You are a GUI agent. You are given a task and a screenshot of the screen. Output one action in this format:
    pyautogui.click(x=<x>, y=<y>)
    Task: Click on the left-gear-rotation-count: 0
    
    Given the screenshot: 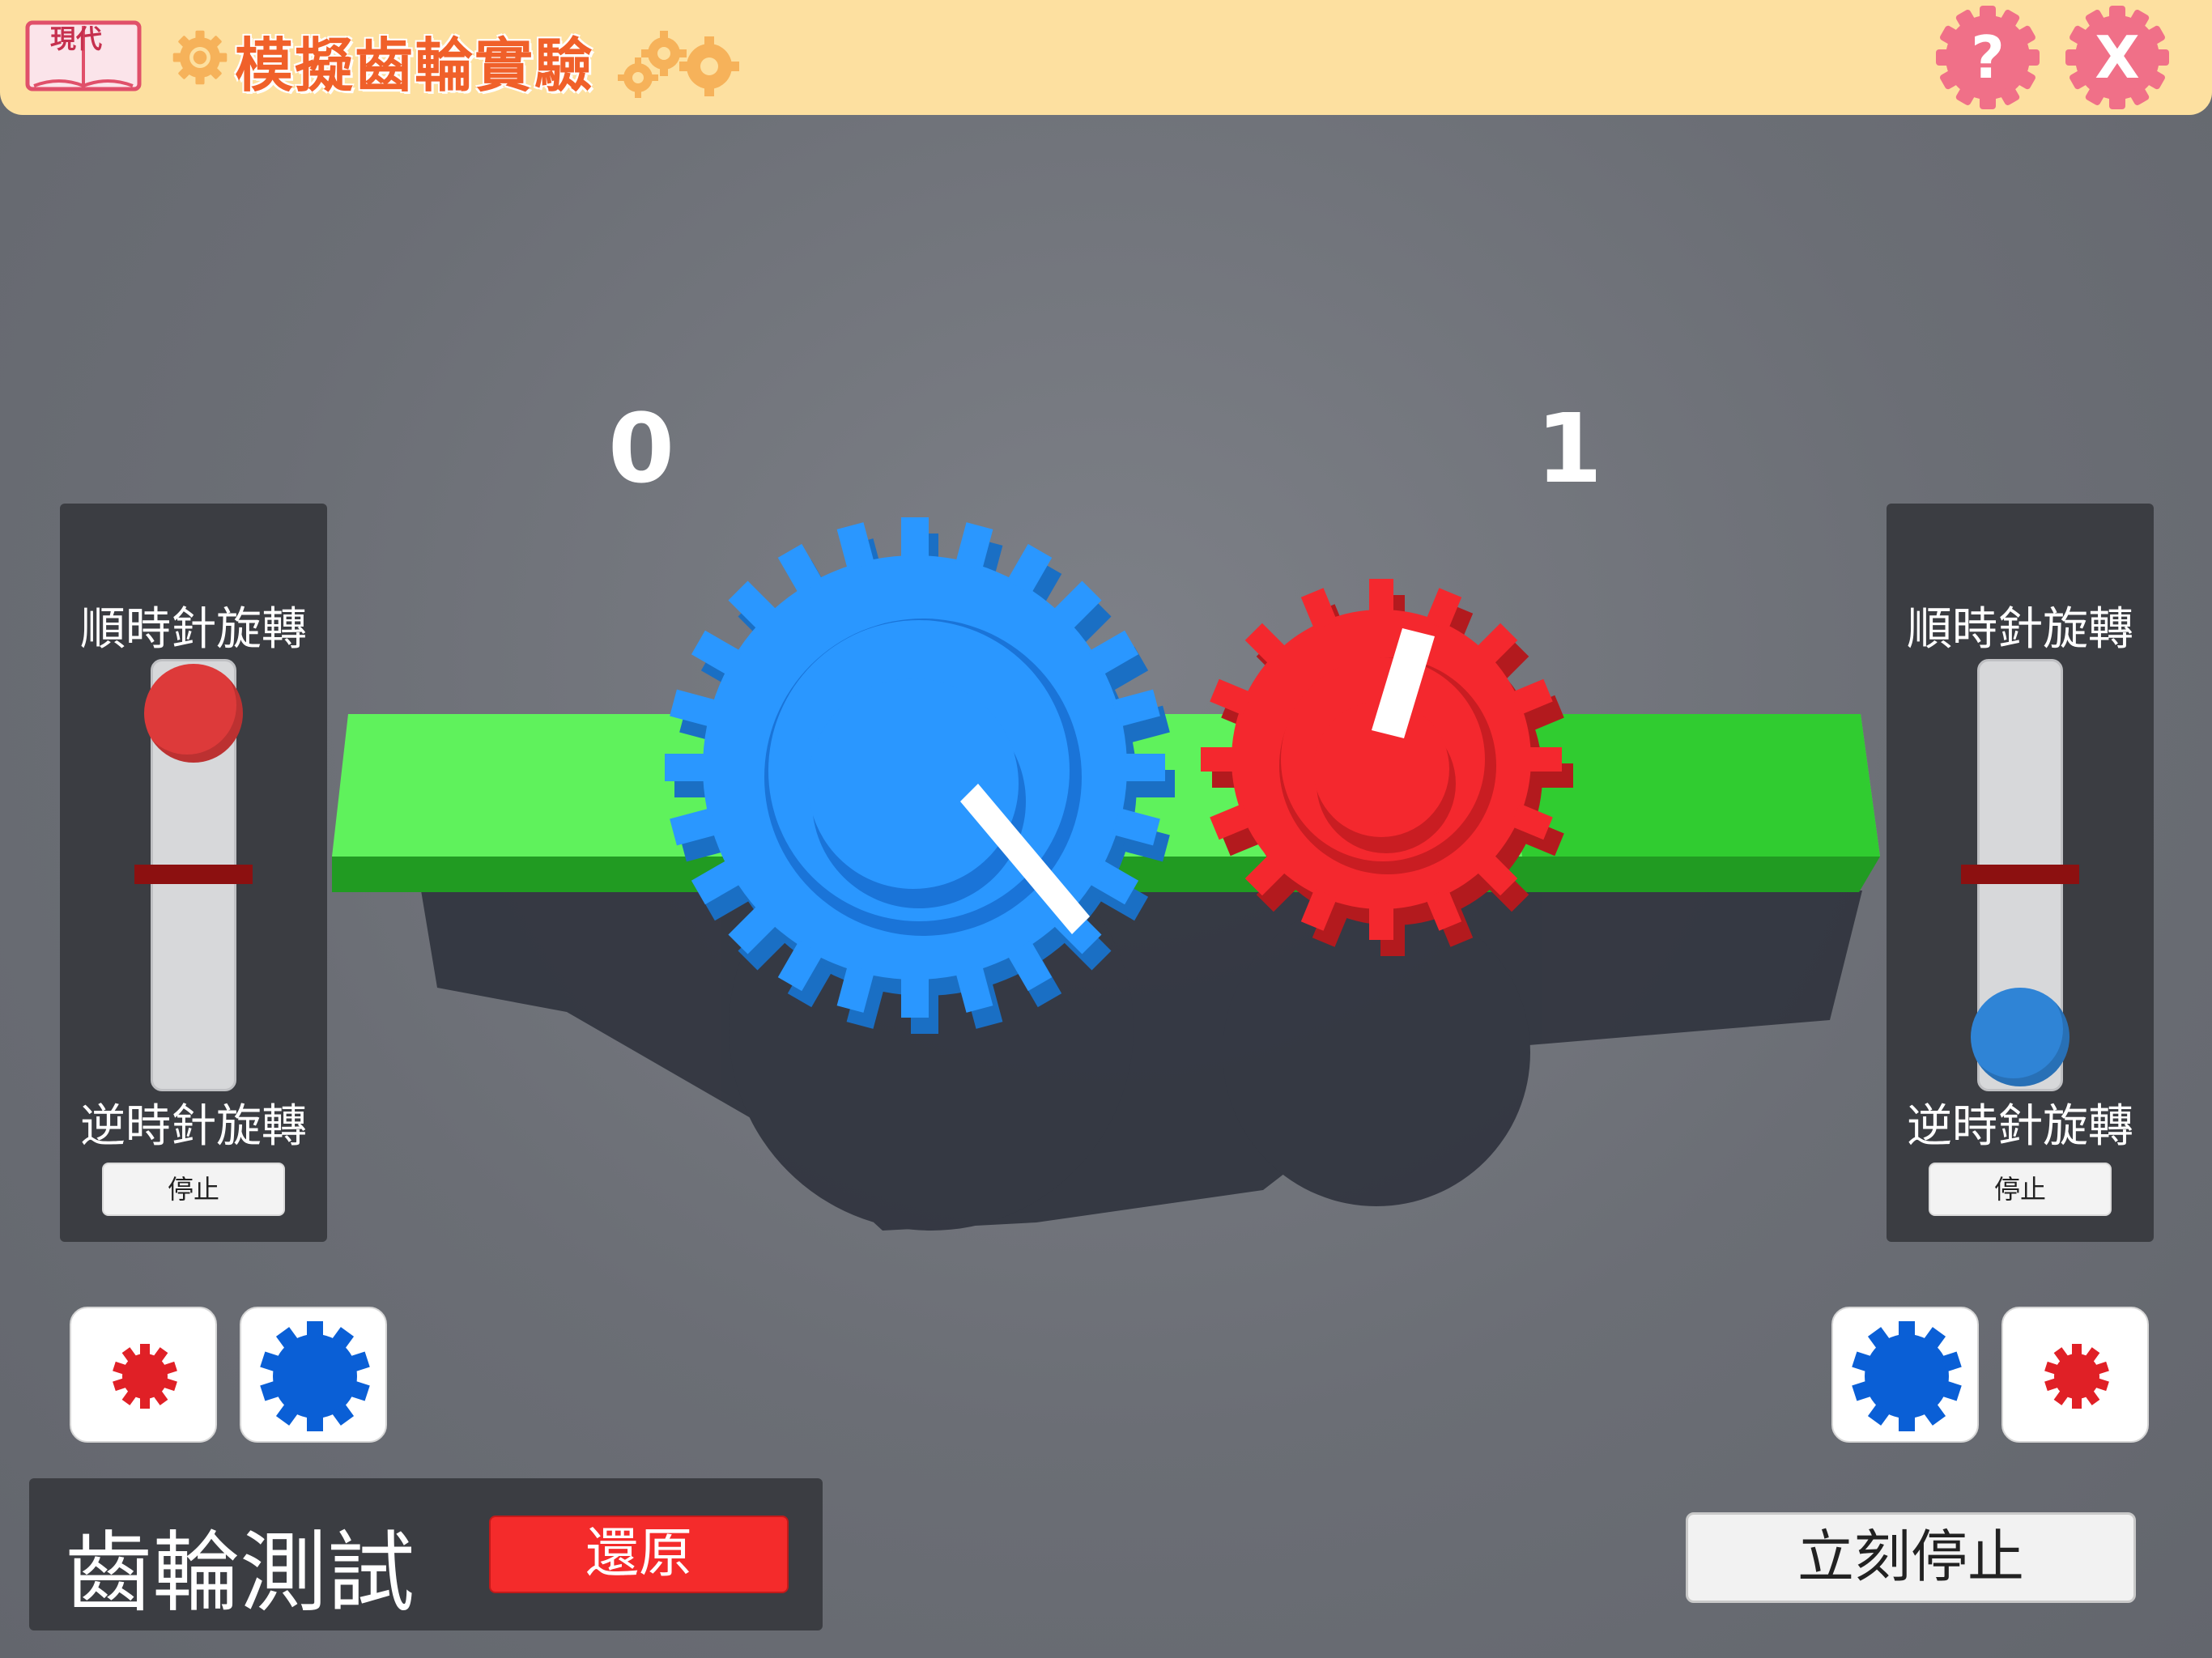 What is the action you would take?
    pyautogui.click(x=641, y=448)
    